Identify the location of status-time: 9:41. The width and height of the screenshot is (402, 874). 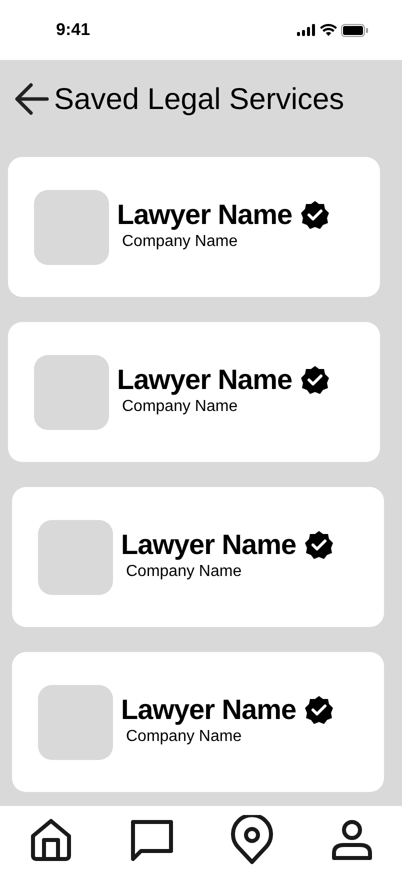
(73, 30).